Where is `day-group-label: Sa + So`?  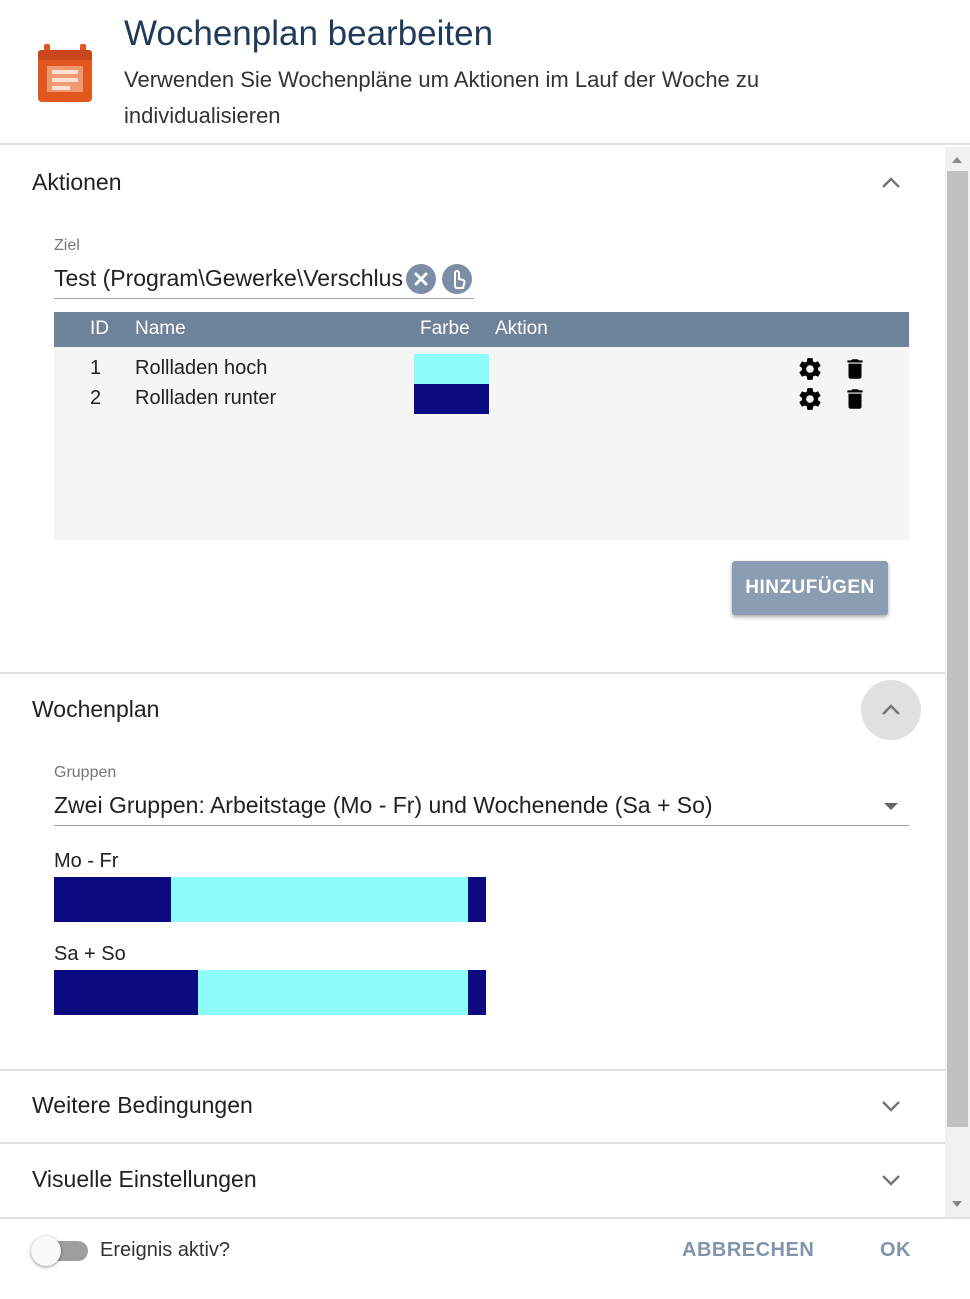 day-group-label: Sa + So is located at coordinates (90, 954).